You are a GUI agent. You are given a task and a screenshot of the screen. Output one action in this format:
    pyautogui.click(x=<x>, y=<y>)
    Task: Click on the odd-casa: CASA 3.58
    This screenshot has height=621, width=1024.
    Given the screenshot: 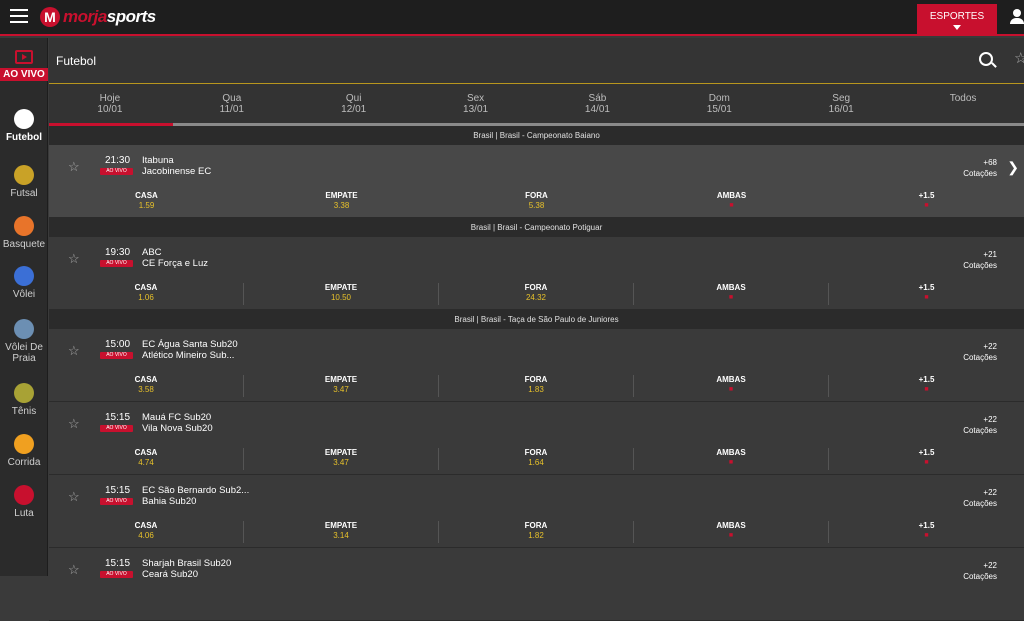 What is the action you would take?
    pyautogui.click(x=146, y=386)
    